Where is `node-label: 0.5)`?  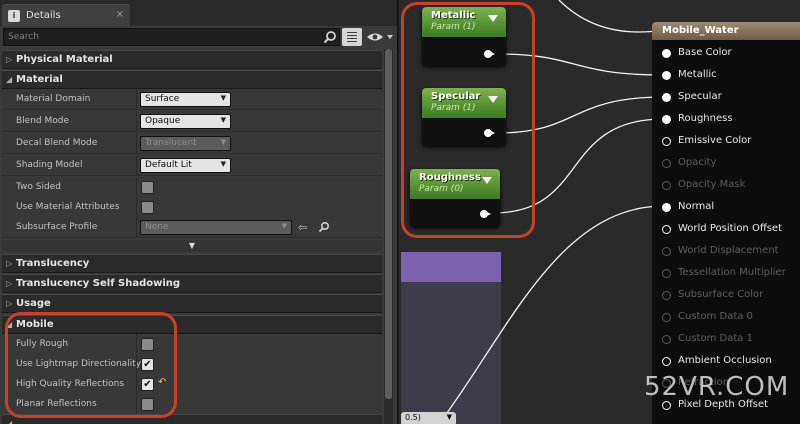
node-label: 0.5) is located at coordinates (413, 417).